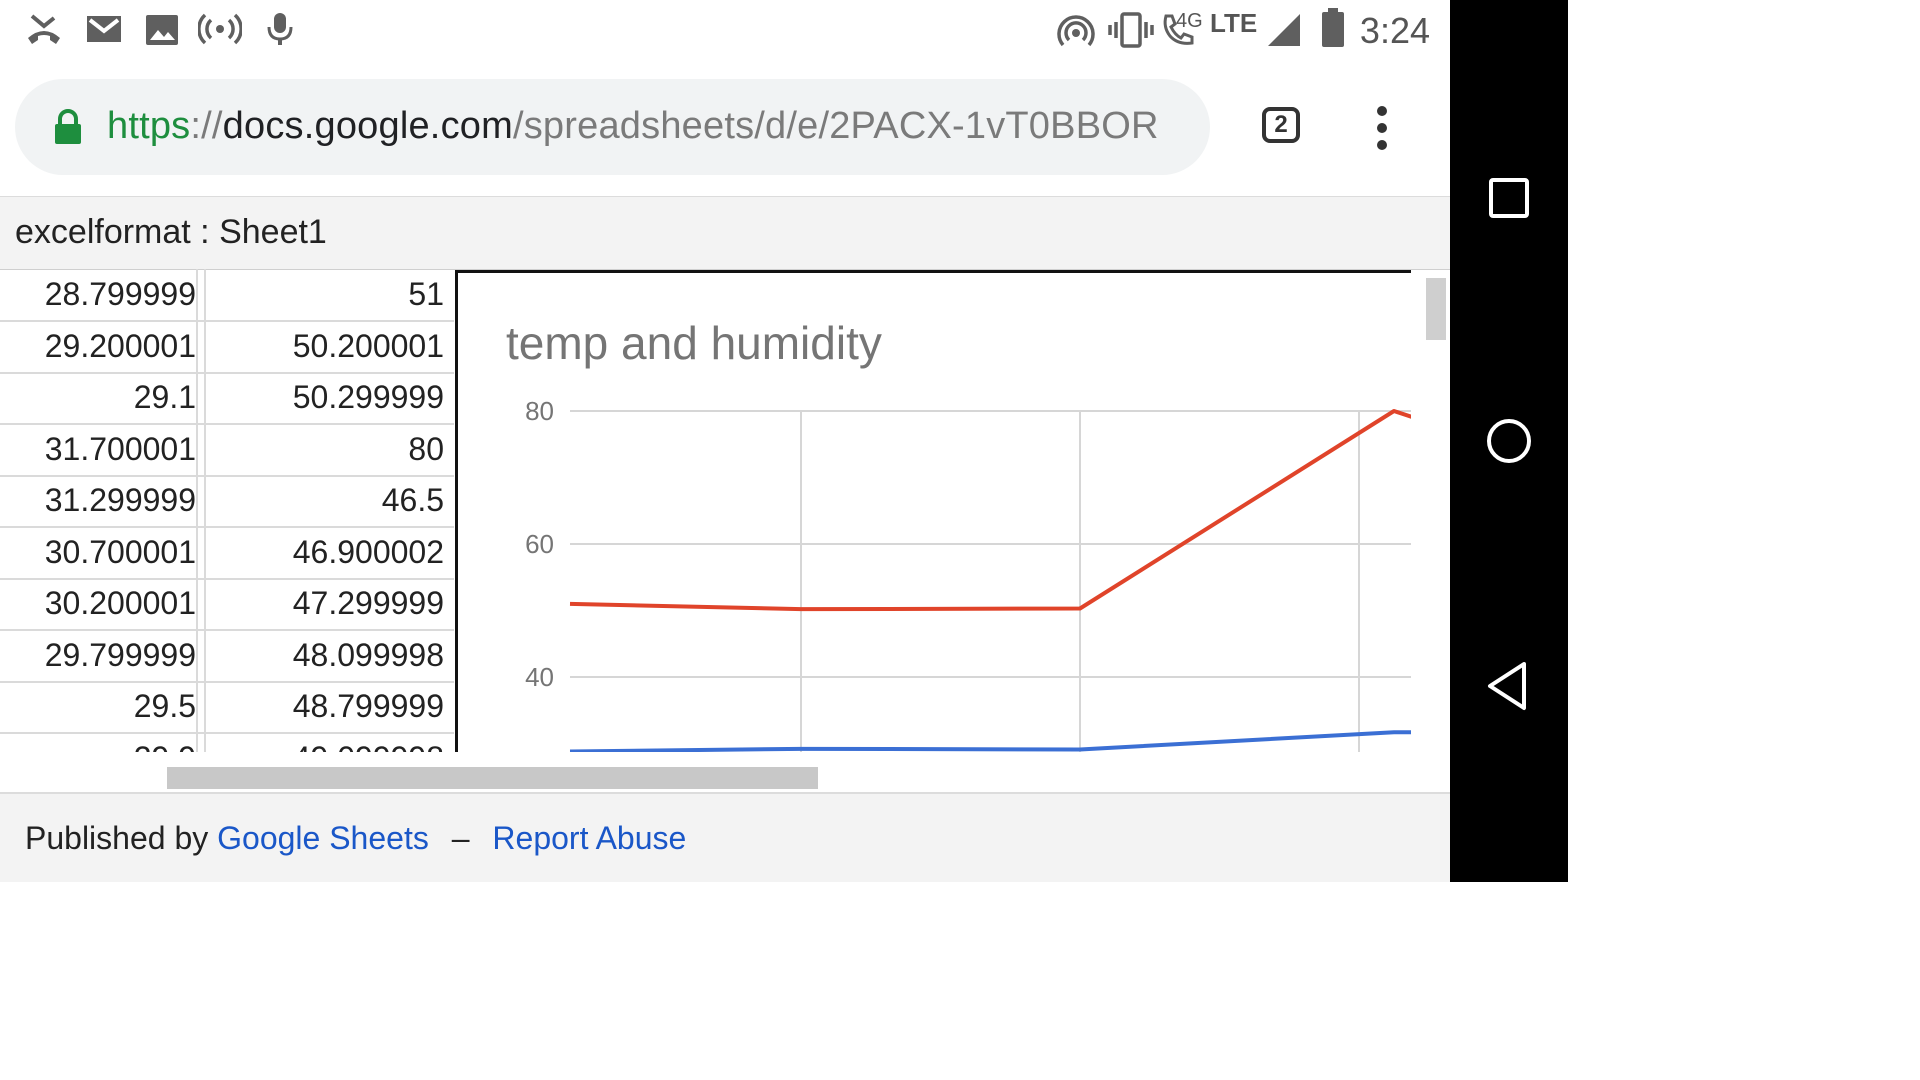 The width and height of the screenshot is (1920, 1080). Describe the element at coordinates (99, 603) in the screenshot. I see `cell-col-a: 30.200001` at that location.